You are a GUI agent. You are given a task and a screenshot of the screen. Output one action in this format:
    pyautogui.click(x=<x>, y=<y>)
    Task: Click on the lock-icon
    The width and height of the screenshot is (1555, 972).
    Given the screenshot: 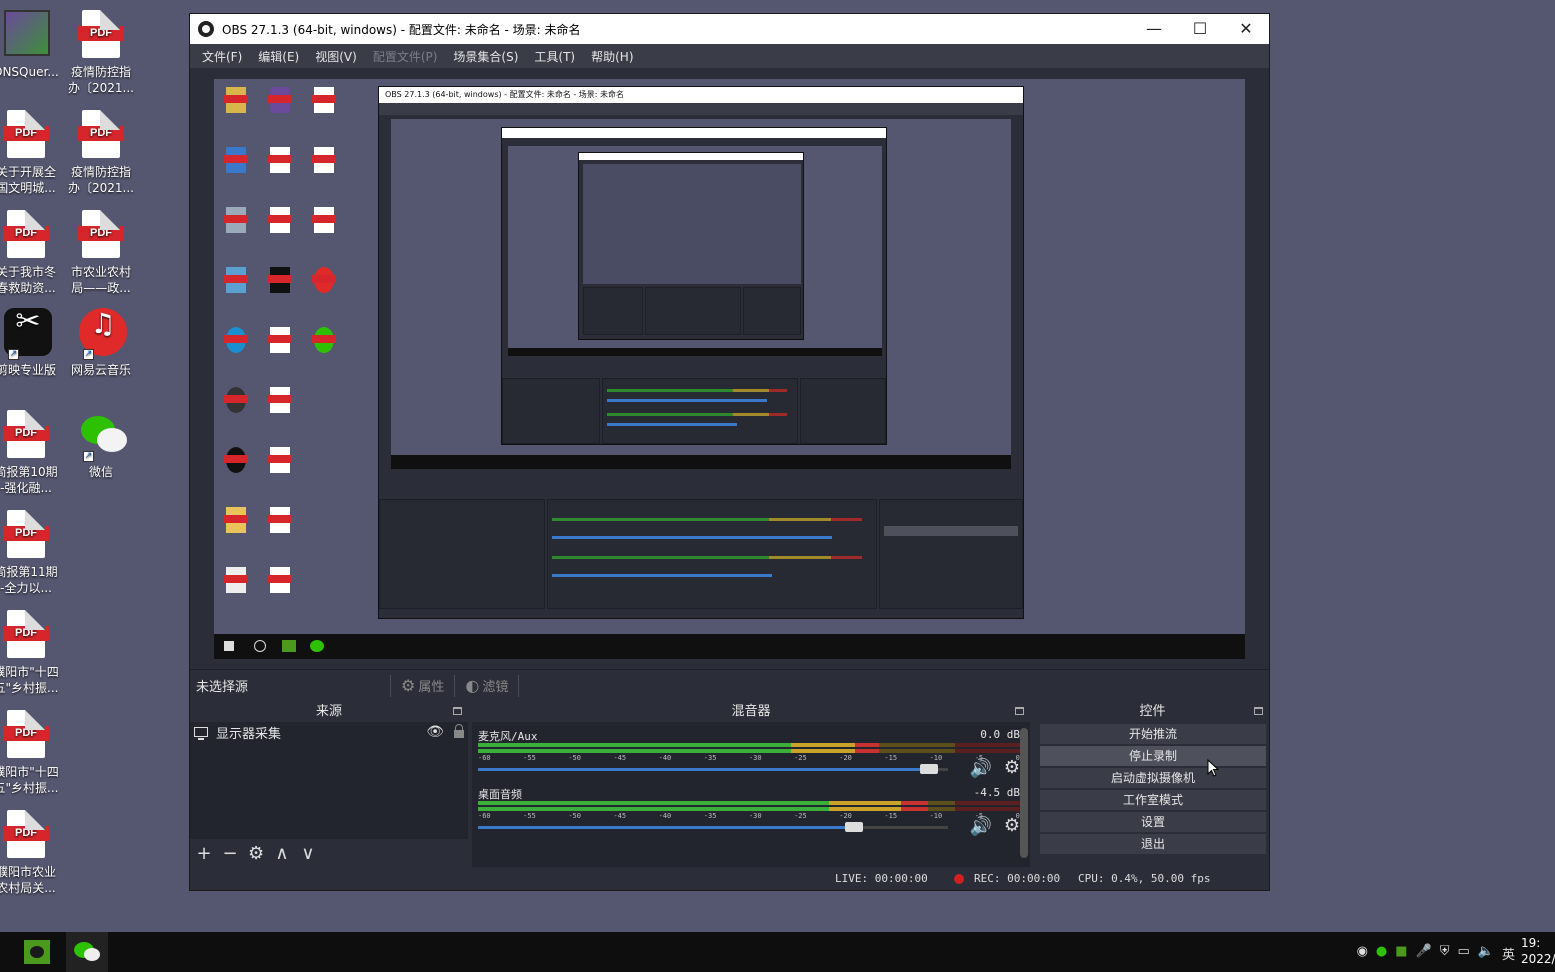 What is the action you would take?
    pyautogui.click(x=459, y=731)
    